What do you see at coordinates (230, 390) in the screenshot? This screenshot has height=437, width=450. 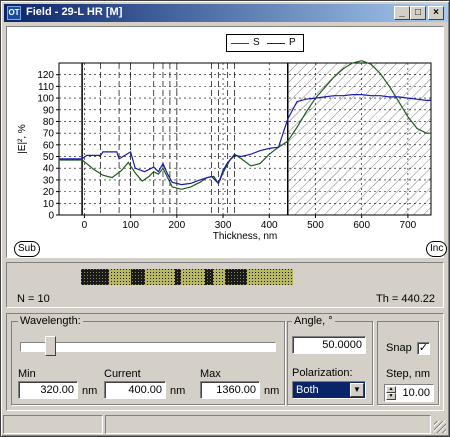 I see `max-wavelength-input` at bounding box center [230, 390].